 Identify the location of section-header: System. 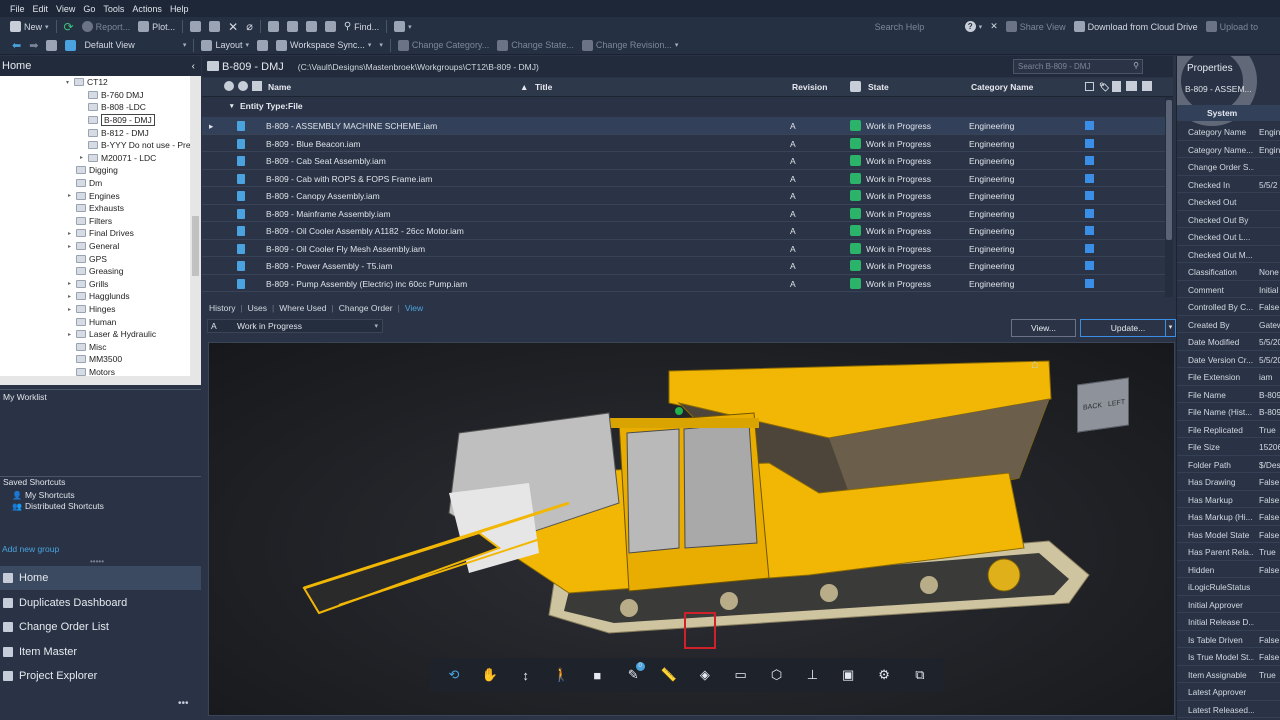
(1228, 113).